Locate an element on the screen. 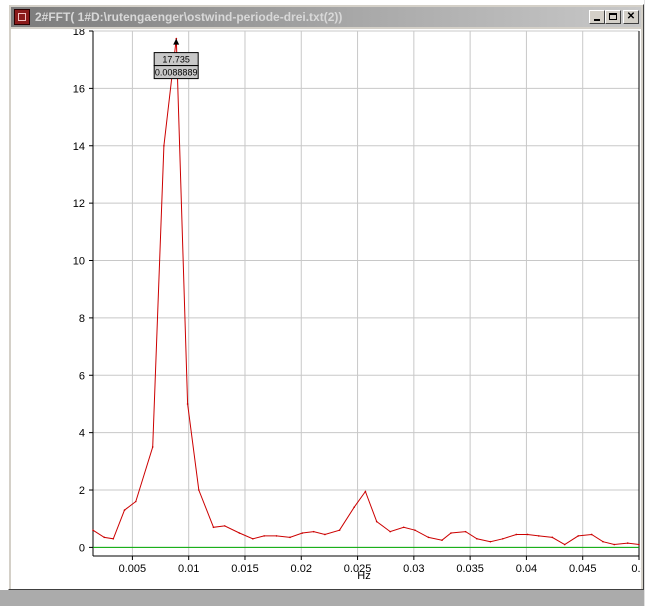 The image size is (645, 606). x-tick-label: 0.005 is located at coordinates (133, 569).